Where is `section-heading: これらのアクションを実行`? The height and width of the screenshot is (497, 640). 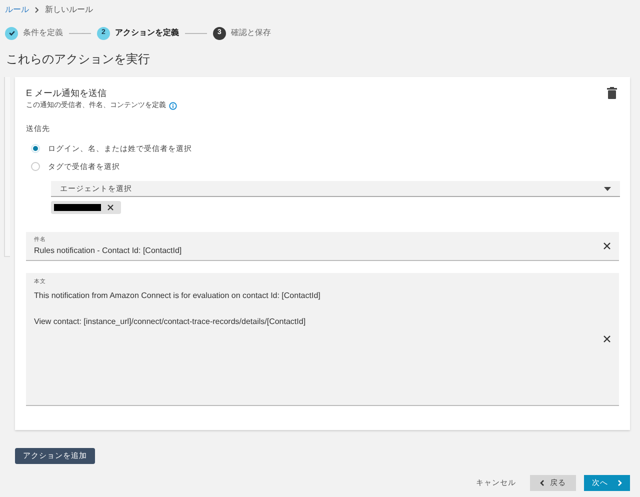 section-heading: これらのアクションを実行 is located at coordinates (78, 59).